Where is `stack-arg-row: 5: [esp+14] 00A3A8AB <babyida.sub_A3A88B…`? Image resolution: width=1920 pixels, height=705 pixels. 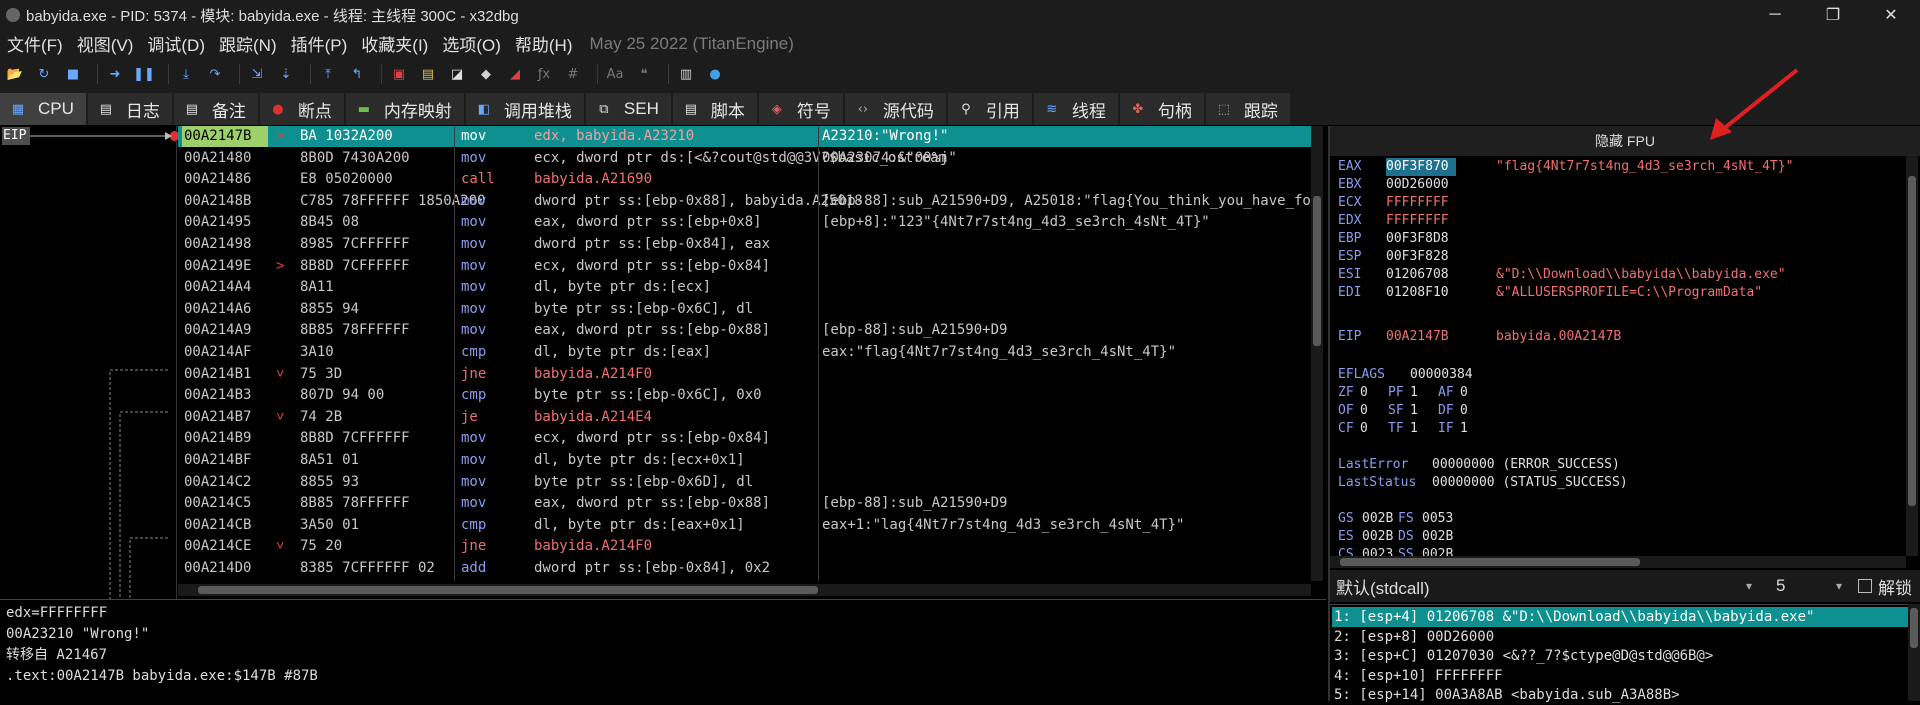 stack-arg-row: 5: [esp+14] 00A3A8AB <babyida.sub_A3A88B… is located at coordinates (1620, 695).